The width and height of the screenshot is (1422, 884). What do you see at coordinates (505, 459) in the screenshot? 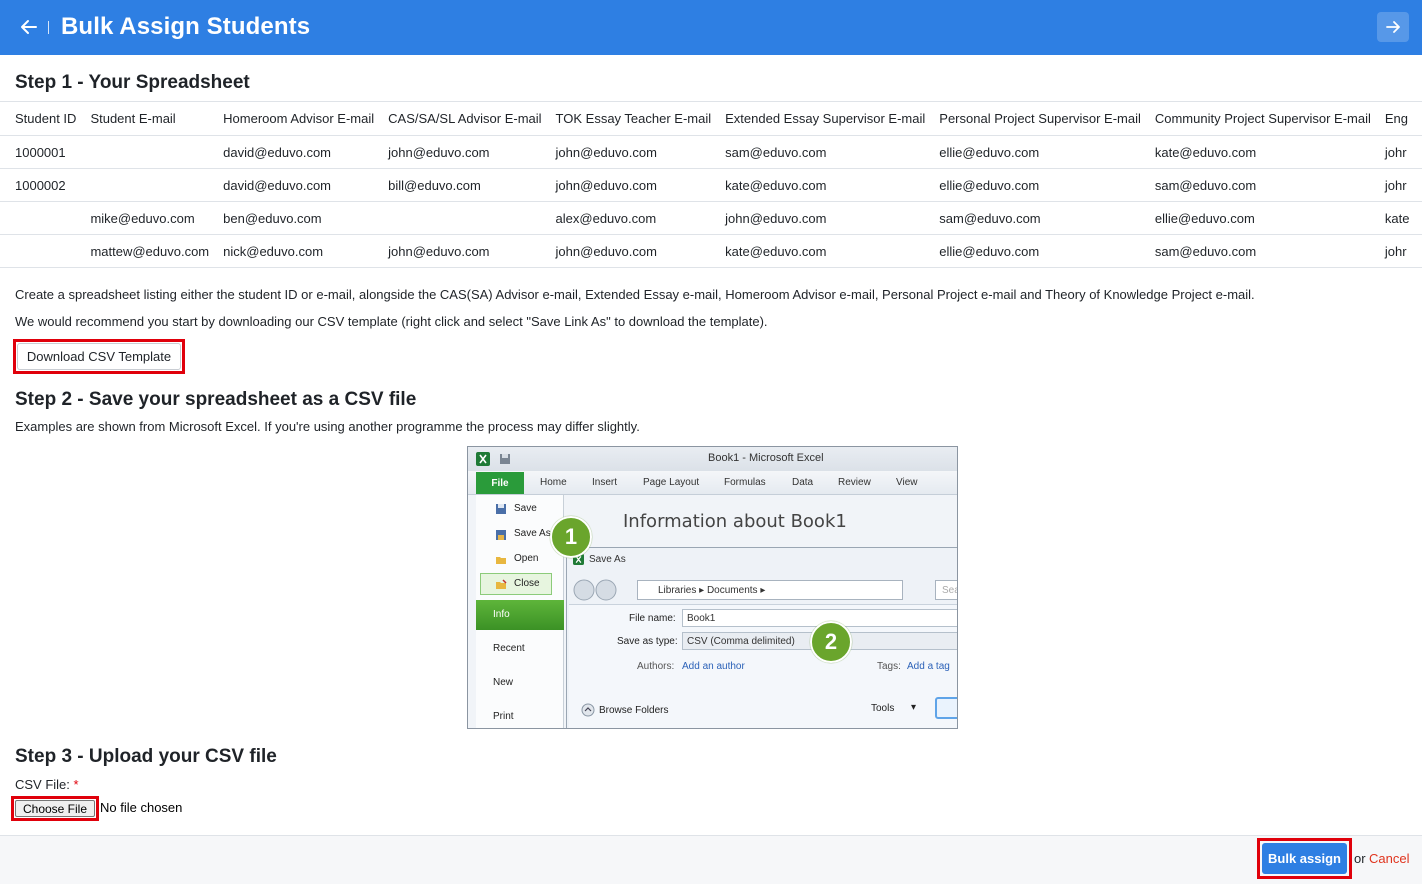
I see `quick-save-icon` at bounding box center [505, 459].